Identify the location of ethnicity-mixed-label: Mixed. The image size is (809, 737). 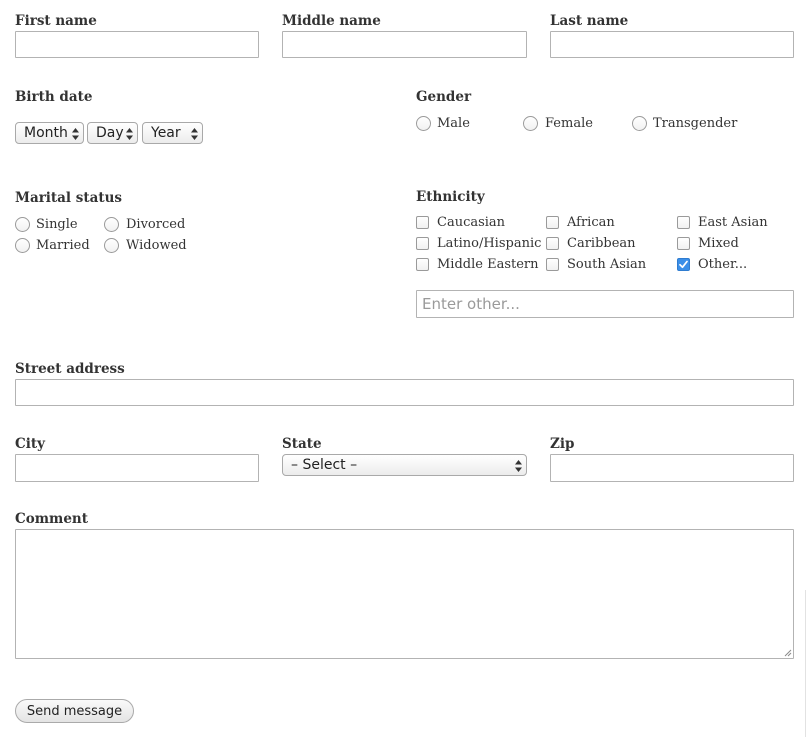
(718, 243).